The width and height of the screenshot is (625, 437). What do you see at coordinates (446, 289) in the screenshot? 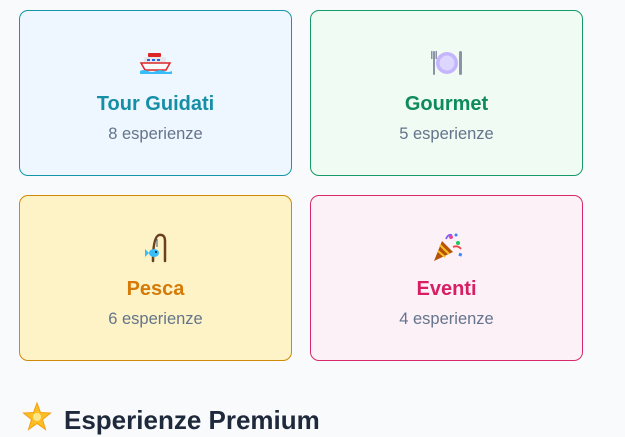
I see `category-title: Eventi` at bounding box center [446, 289].